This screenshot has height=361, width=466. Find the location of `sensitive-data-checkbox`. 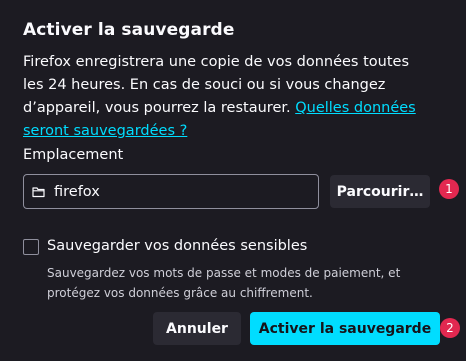

sensitive-data-checkbox is located at coordinates (31, 247).